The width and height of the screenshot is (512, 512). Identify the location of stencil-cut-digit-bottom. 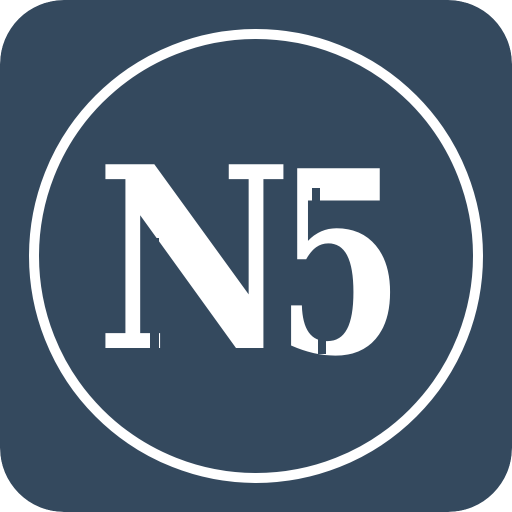
(322, 331).